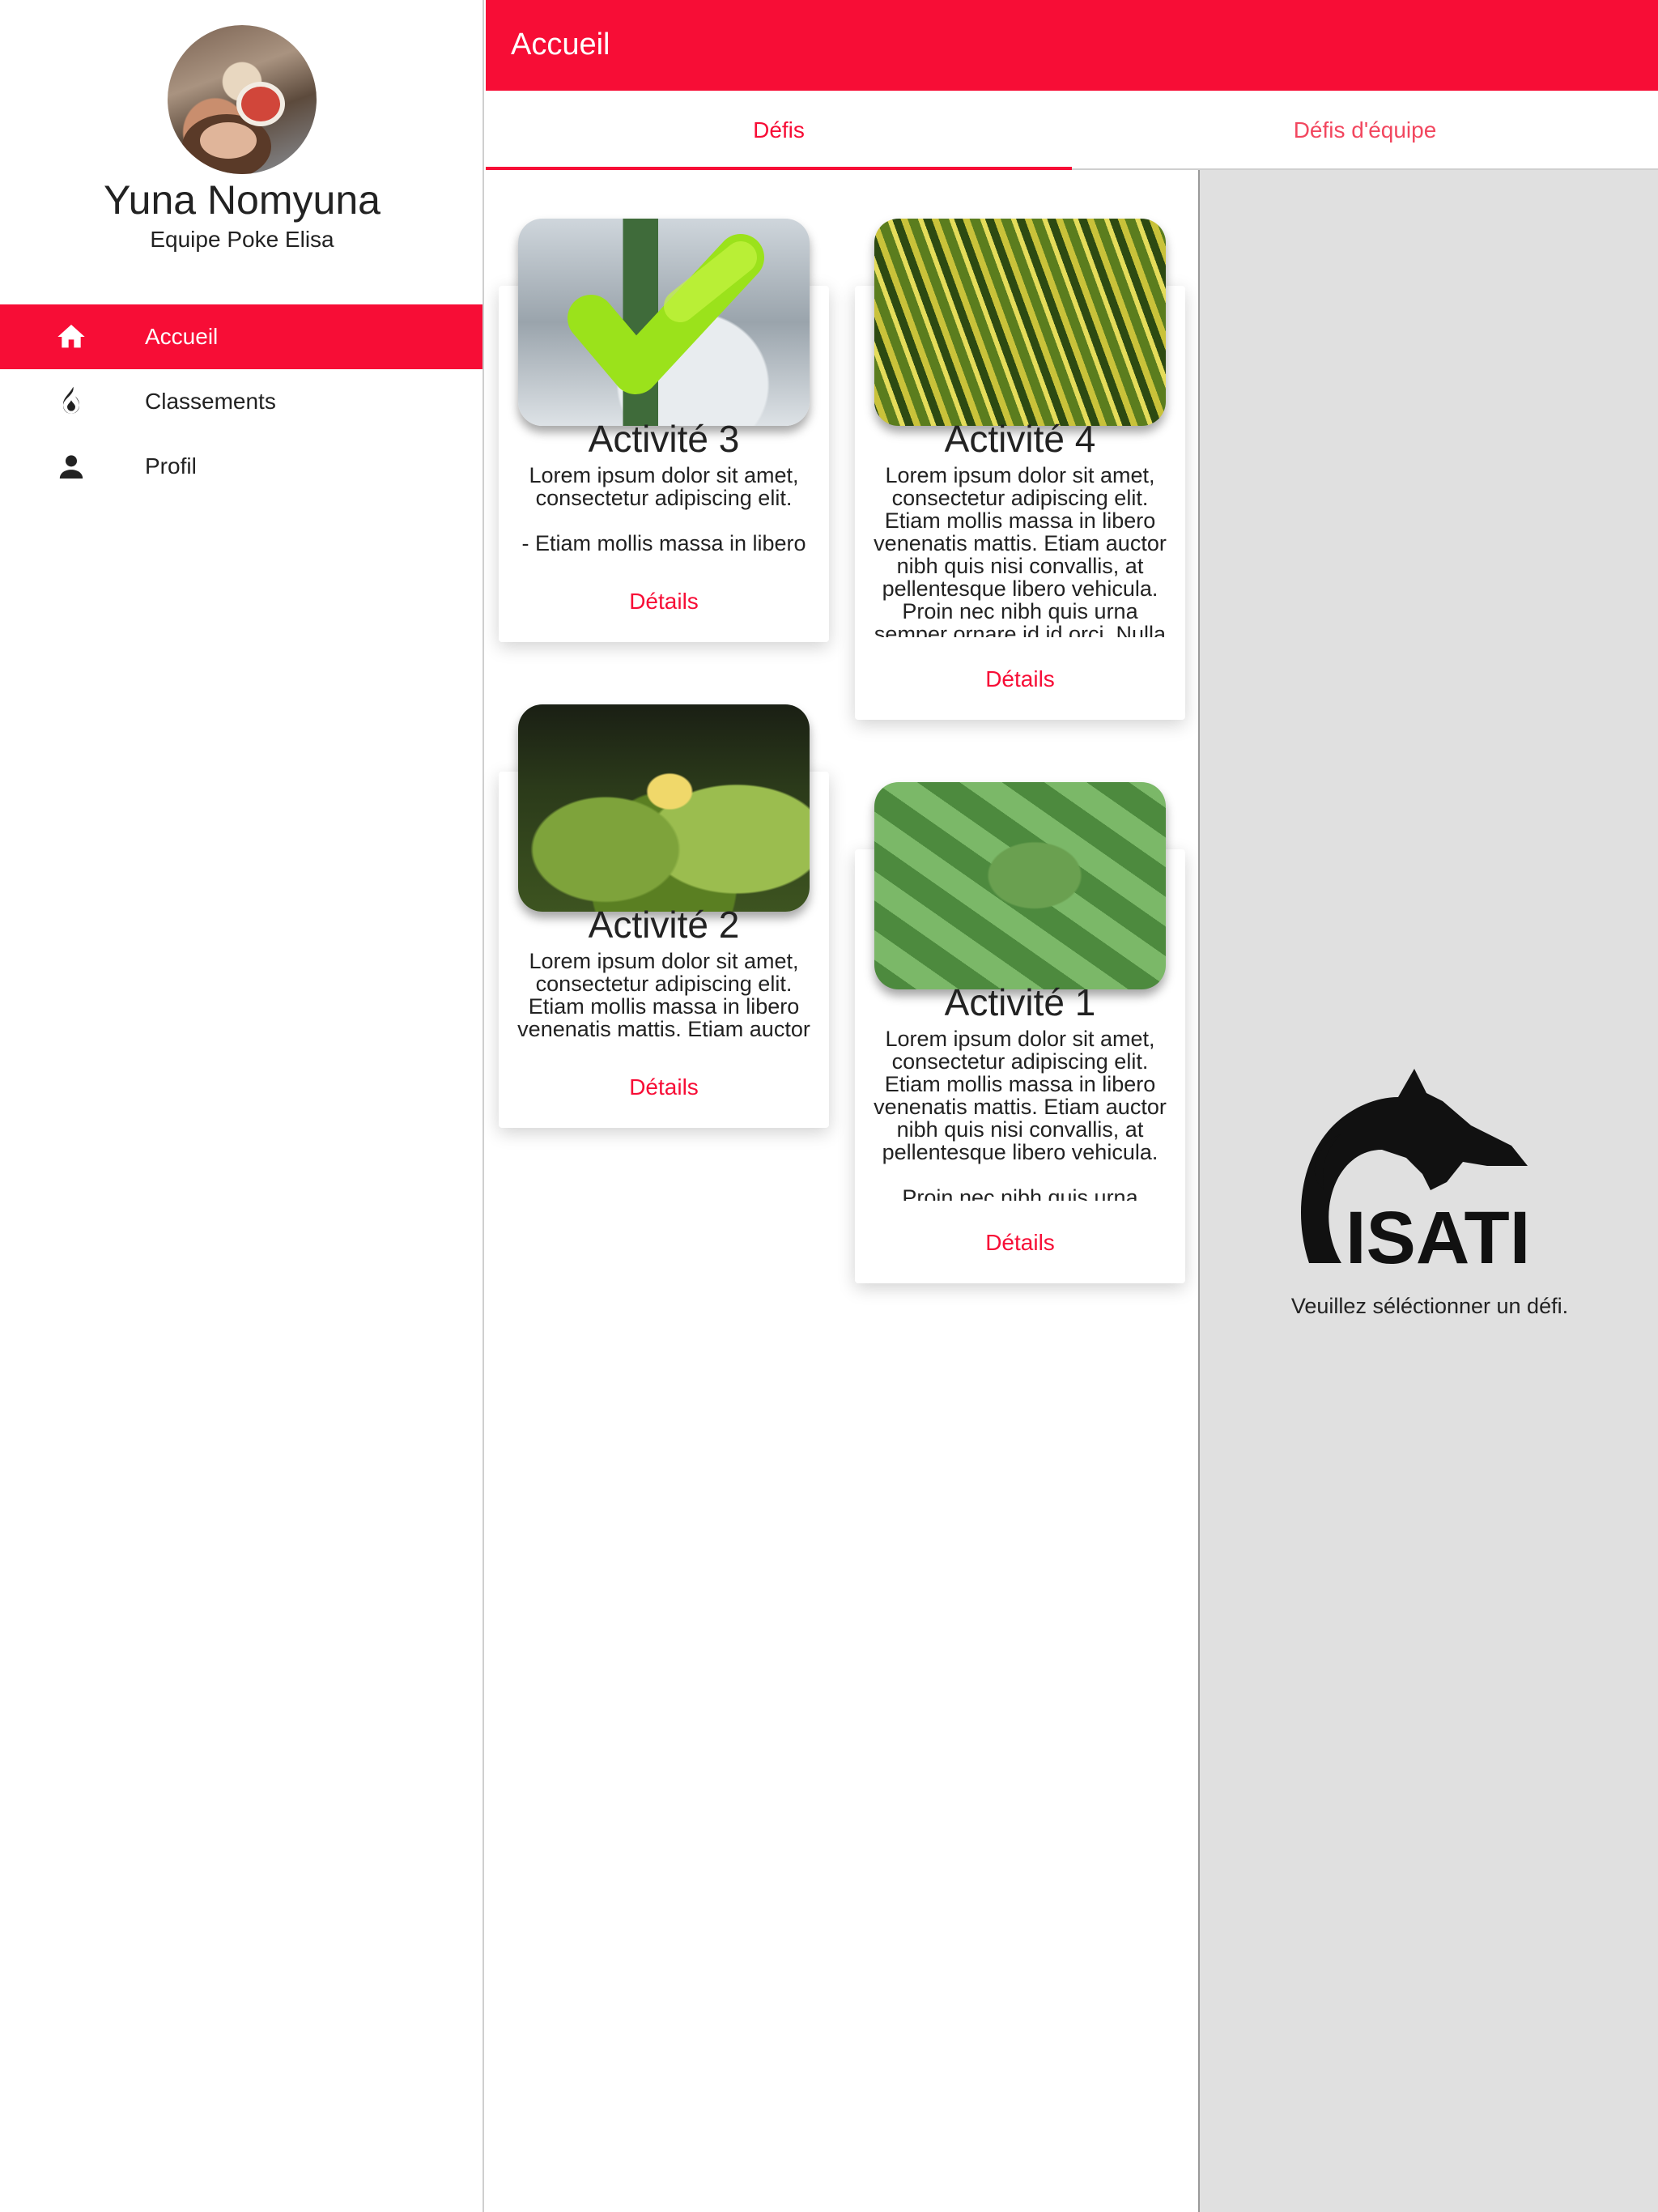 The width and height of the screenshot is (1658, 2212). What do you see at coordinates (1020, 1002) in the screenshot?
I see `card-title: Activité 1` at bounding box center [1020, 1002].